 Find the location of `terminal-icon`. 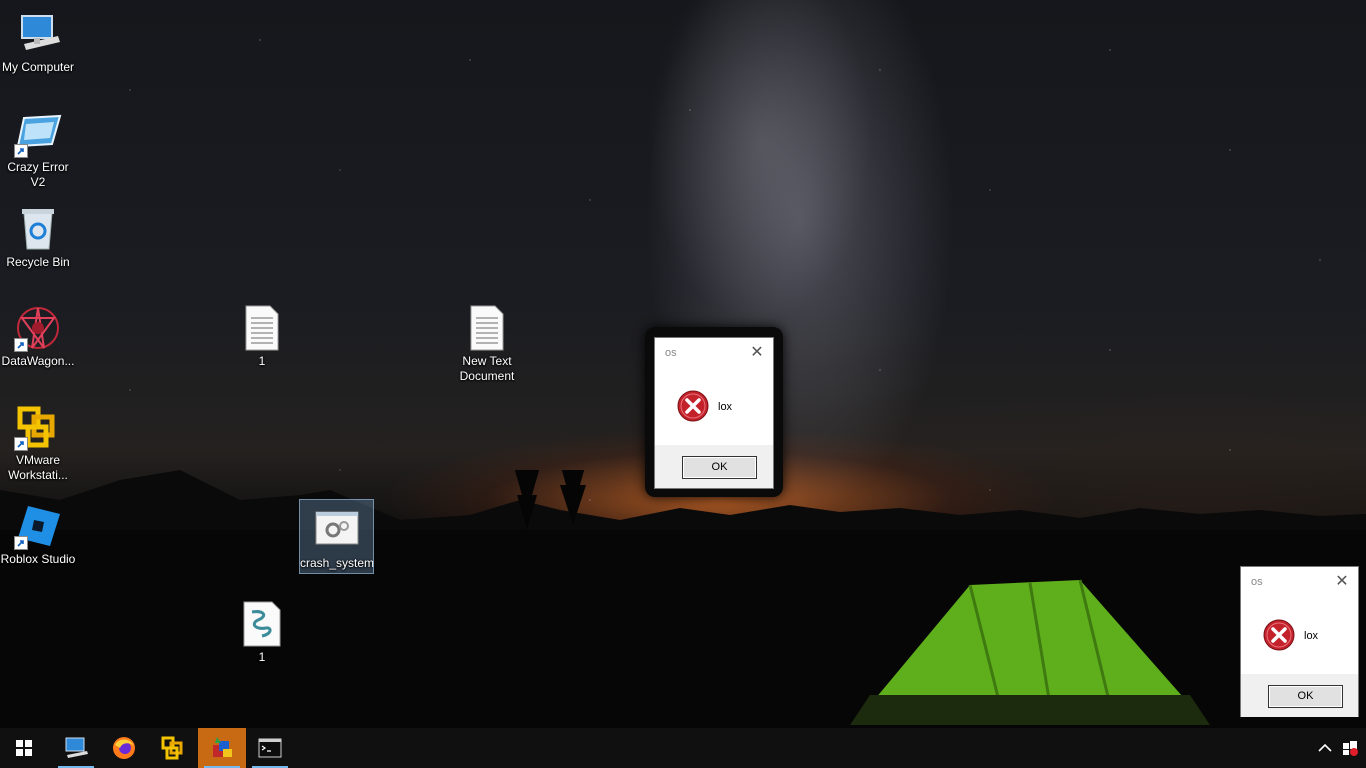

terminal-icon is located at coordinates (270, 748).